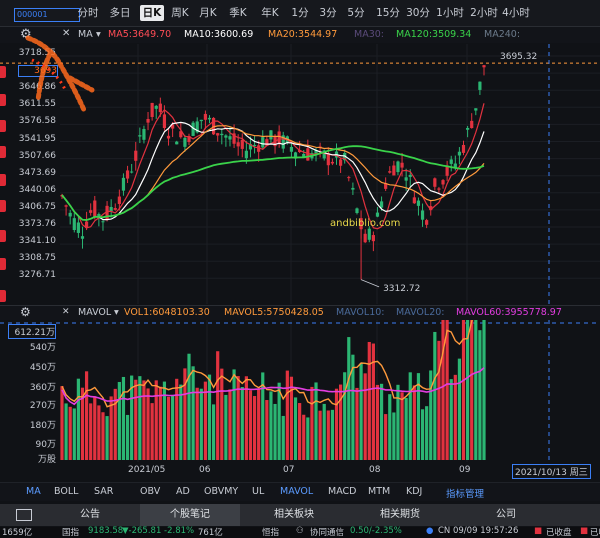 The image size is (600, 538). Describe the element at coordinates (88, 13) in the screenshot. I see `tab-0: 分时` at that location.